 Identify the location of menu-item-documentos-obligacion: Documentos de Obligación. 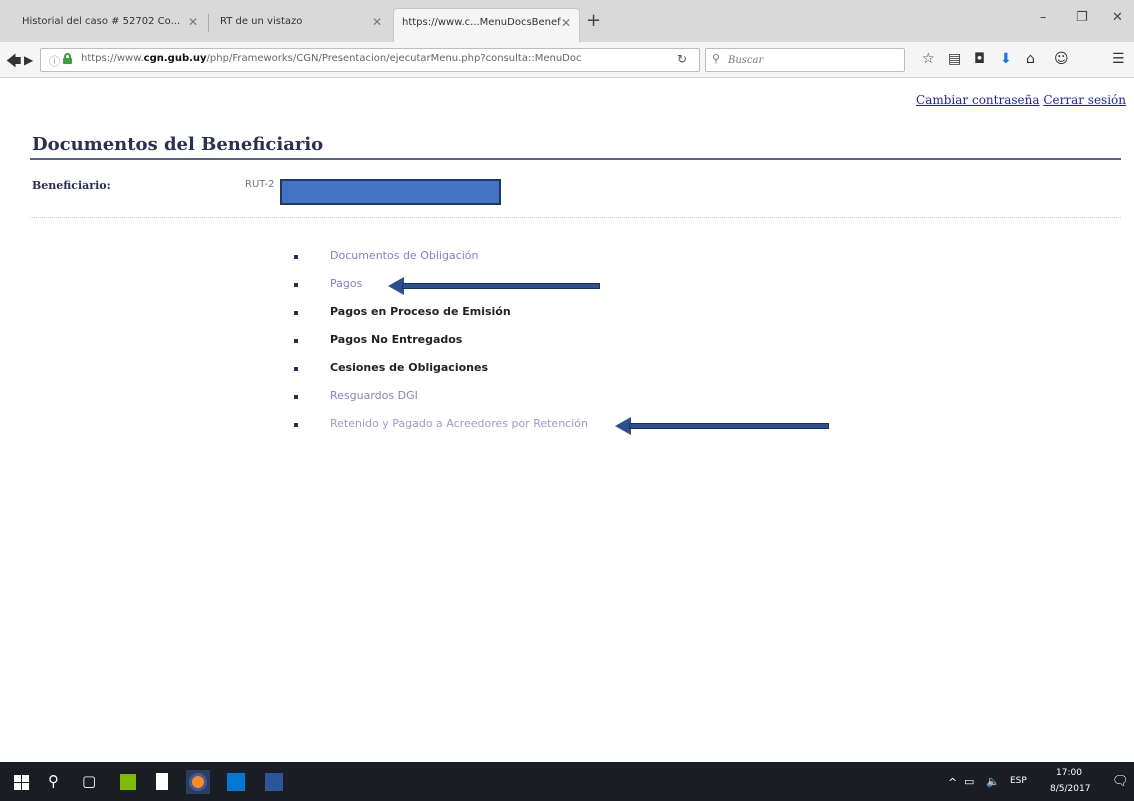
(490, 256).